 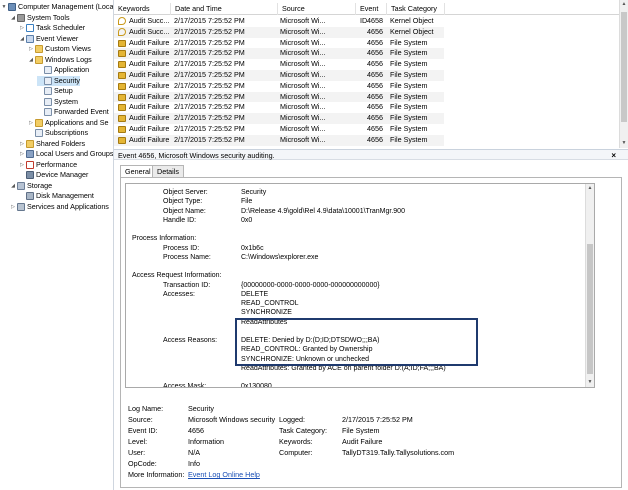 What do you see at coordinates (66, 6) in the screenshot?
I see `tree-item-label: Computer Management (Local` at bounding box center [66, 6].